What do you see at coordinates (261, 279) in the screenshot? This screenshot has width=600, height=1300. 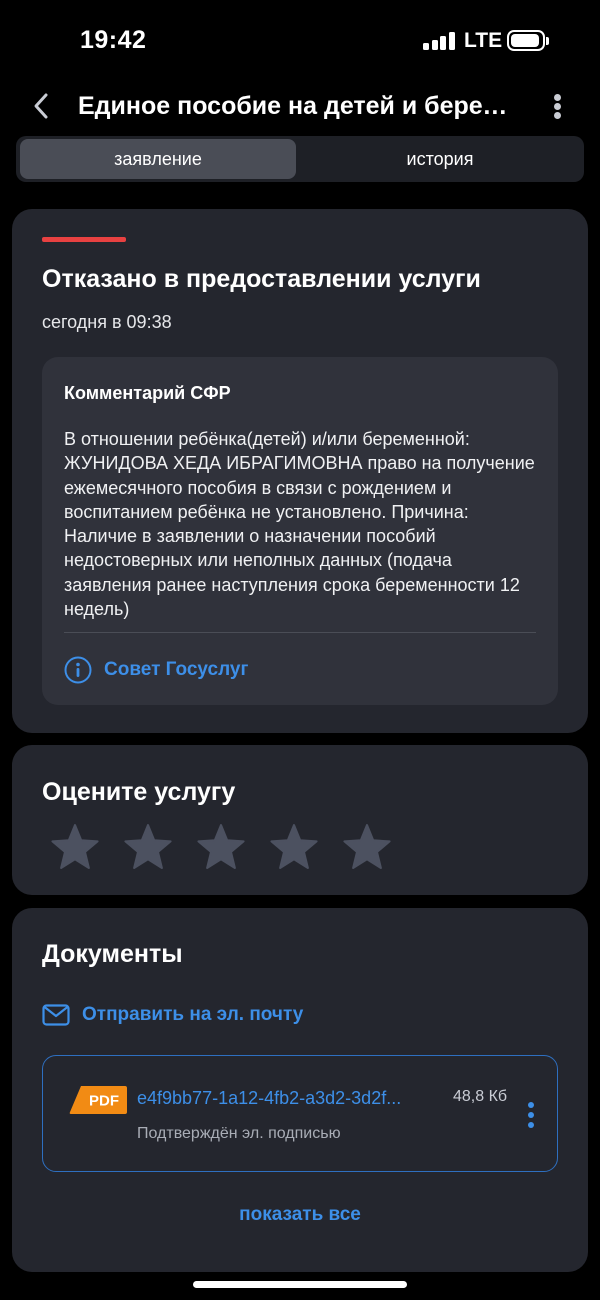 I see `status-title: Отказано в предоставлении услуги` at bounding box center [261, 279].